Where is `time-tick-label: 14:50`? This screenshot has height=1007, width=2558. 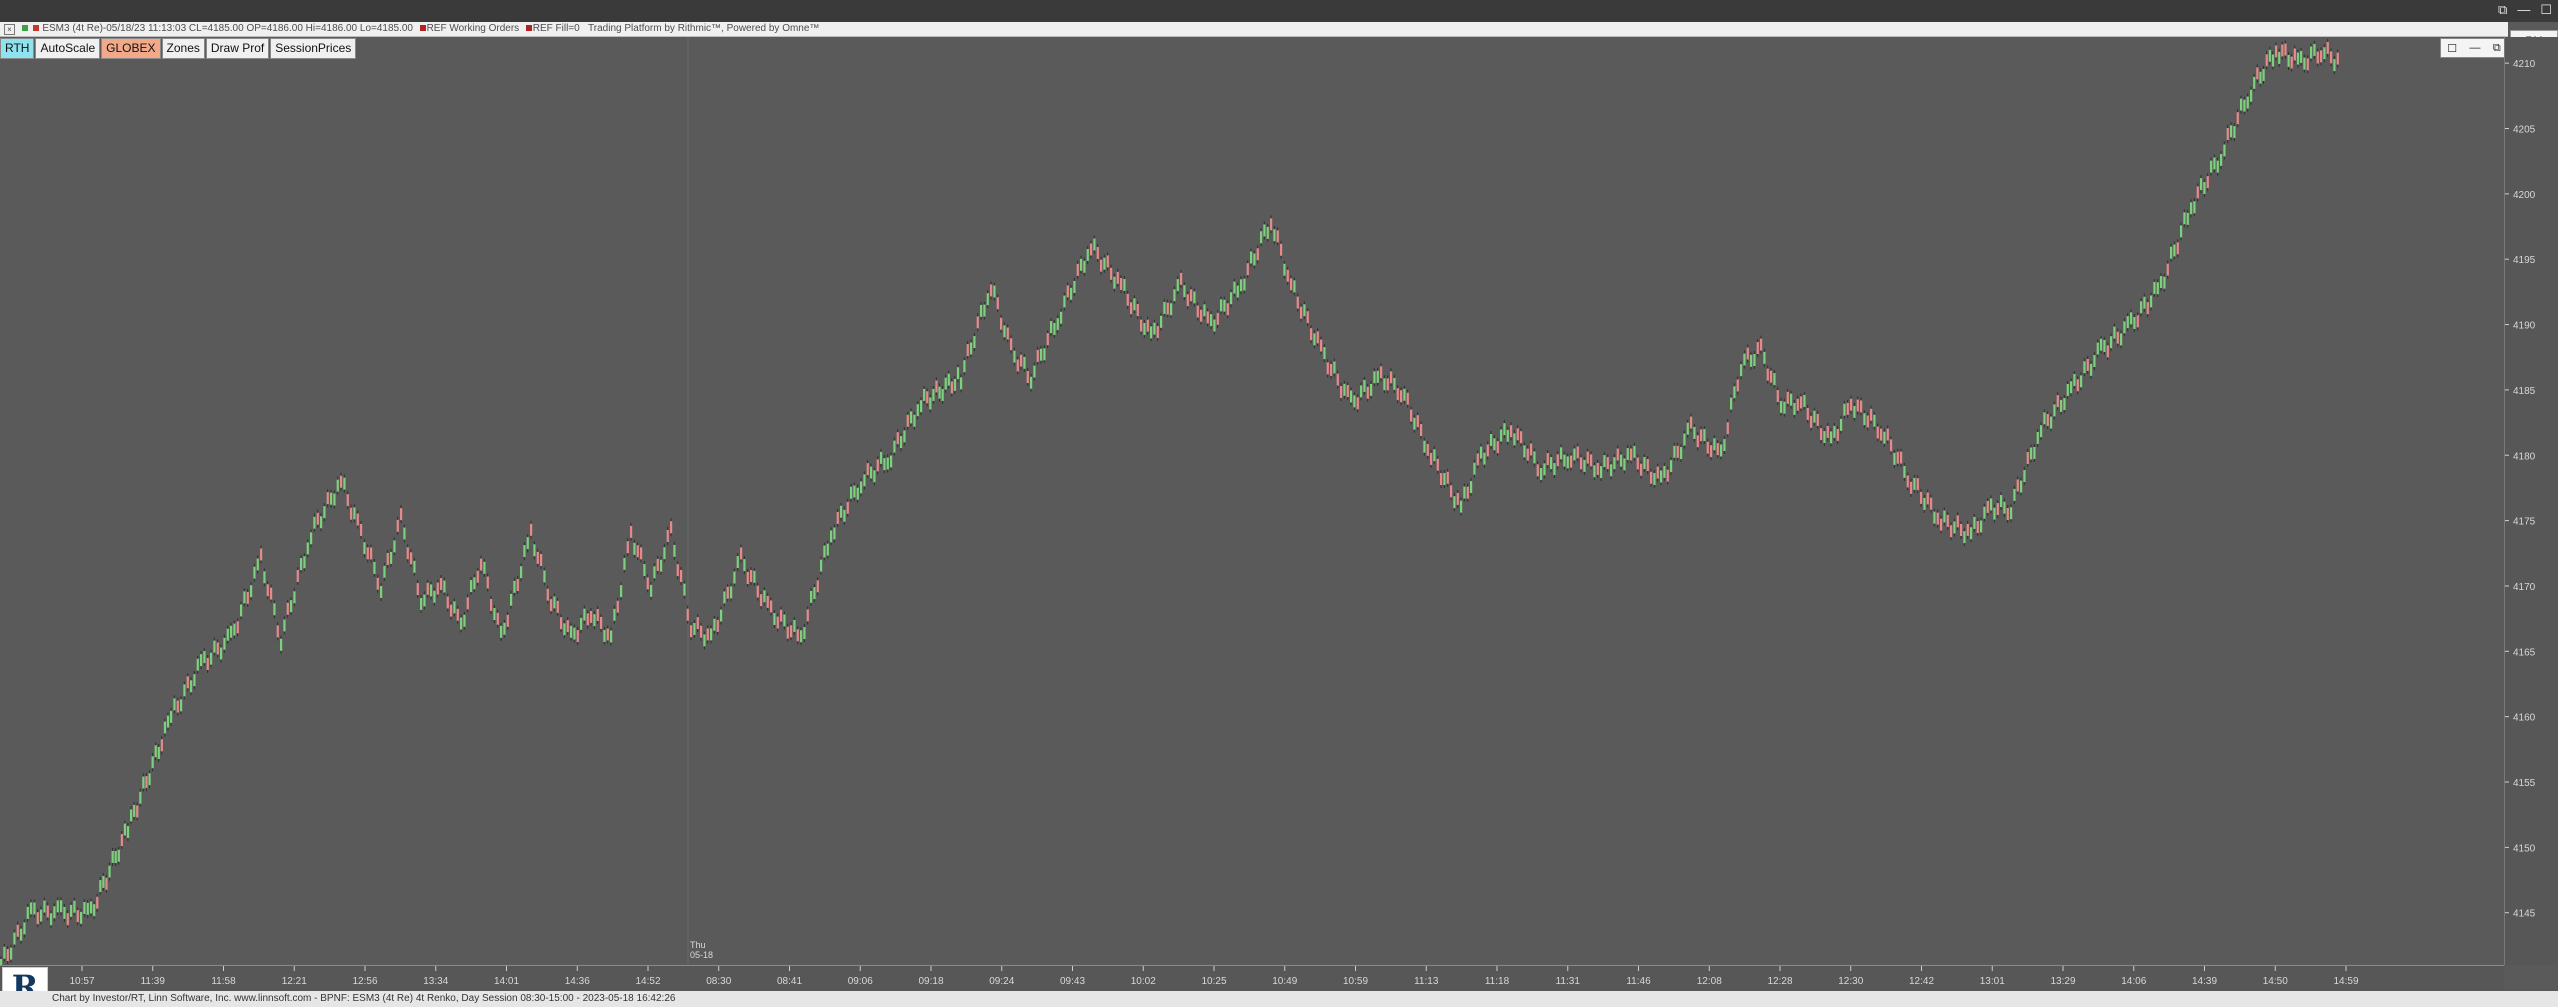
time-tick-label: 14:50 is located at coordinates (2275, 981).